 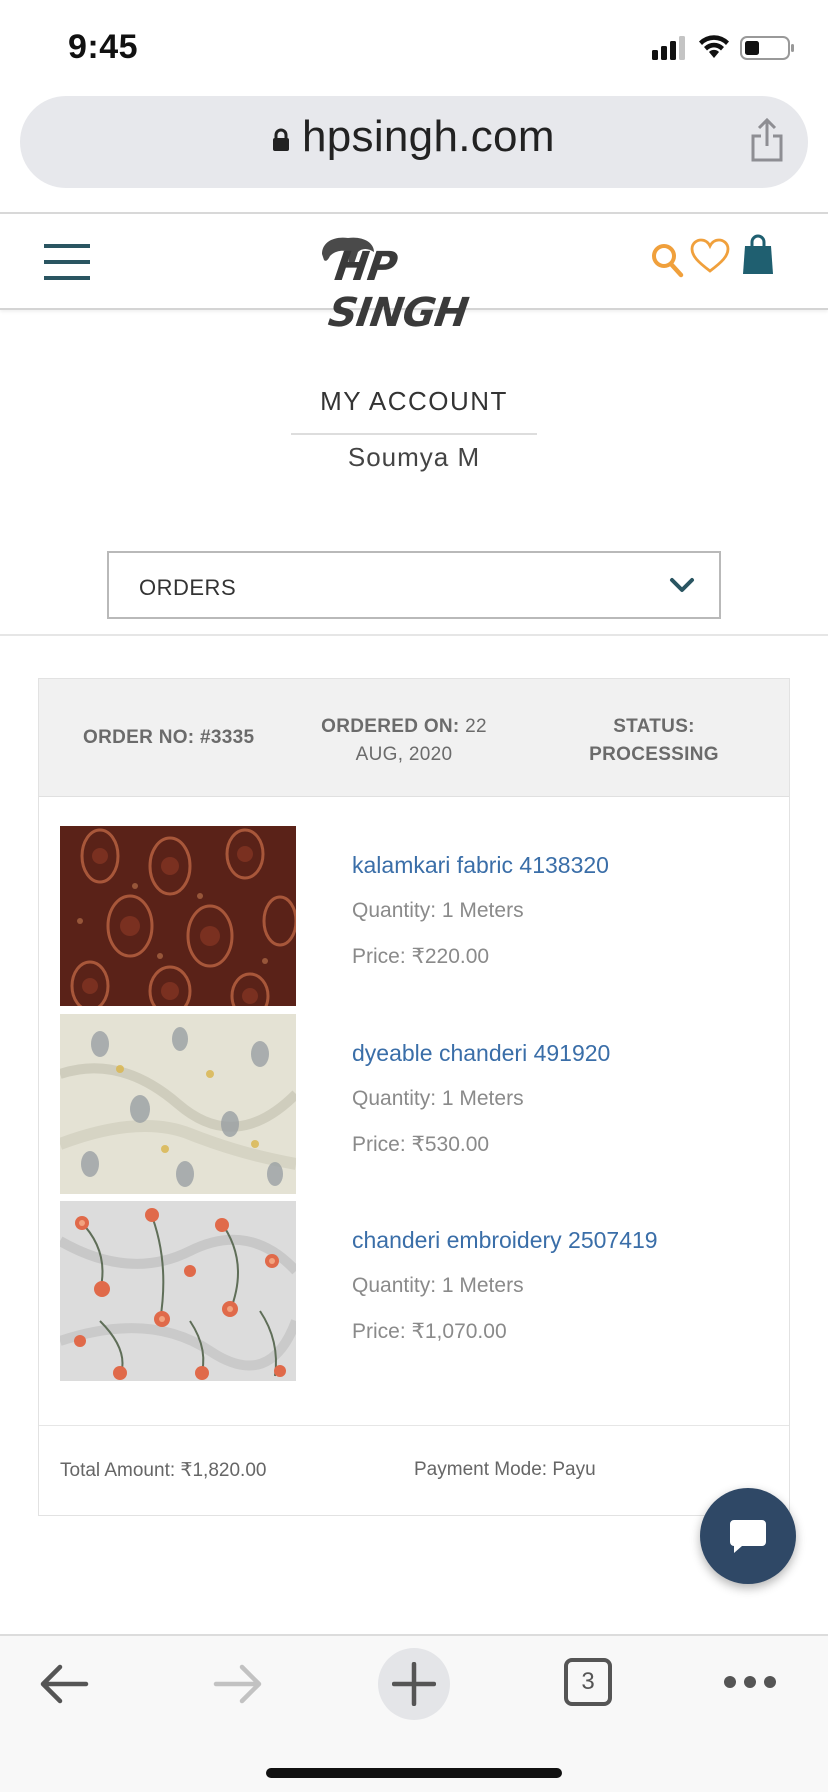 What do you see at coordinates (238, 1684) in the screenshot?
I see `forward-arrow-icon` at bounding box center [238, 1684].